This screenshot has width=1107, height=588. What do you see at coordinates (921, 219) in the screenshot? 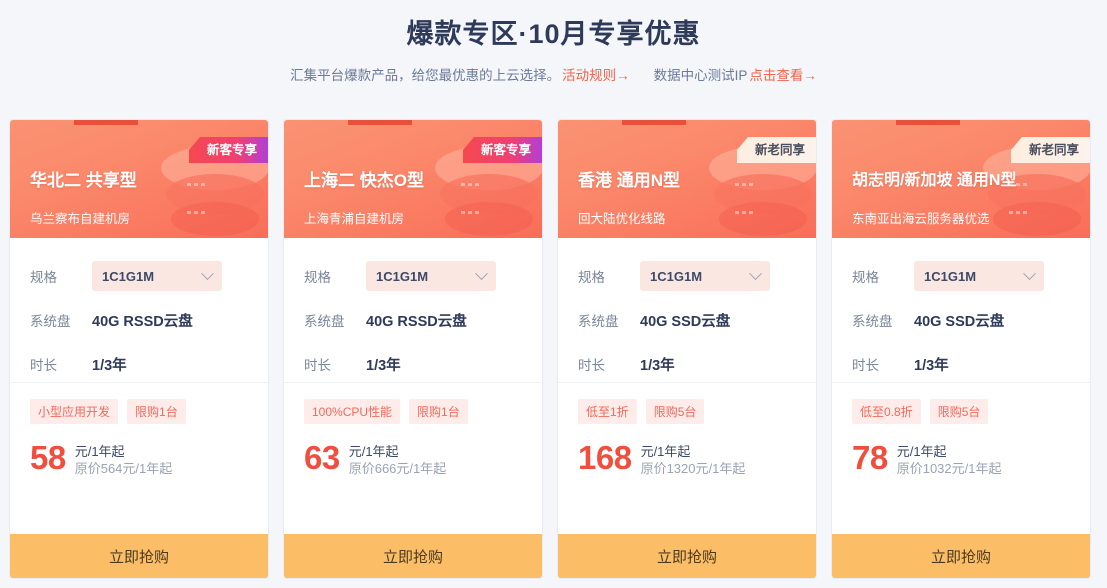
I see `card-description: 东南亚出海云服务器优选` at bounding box center [921, 219].